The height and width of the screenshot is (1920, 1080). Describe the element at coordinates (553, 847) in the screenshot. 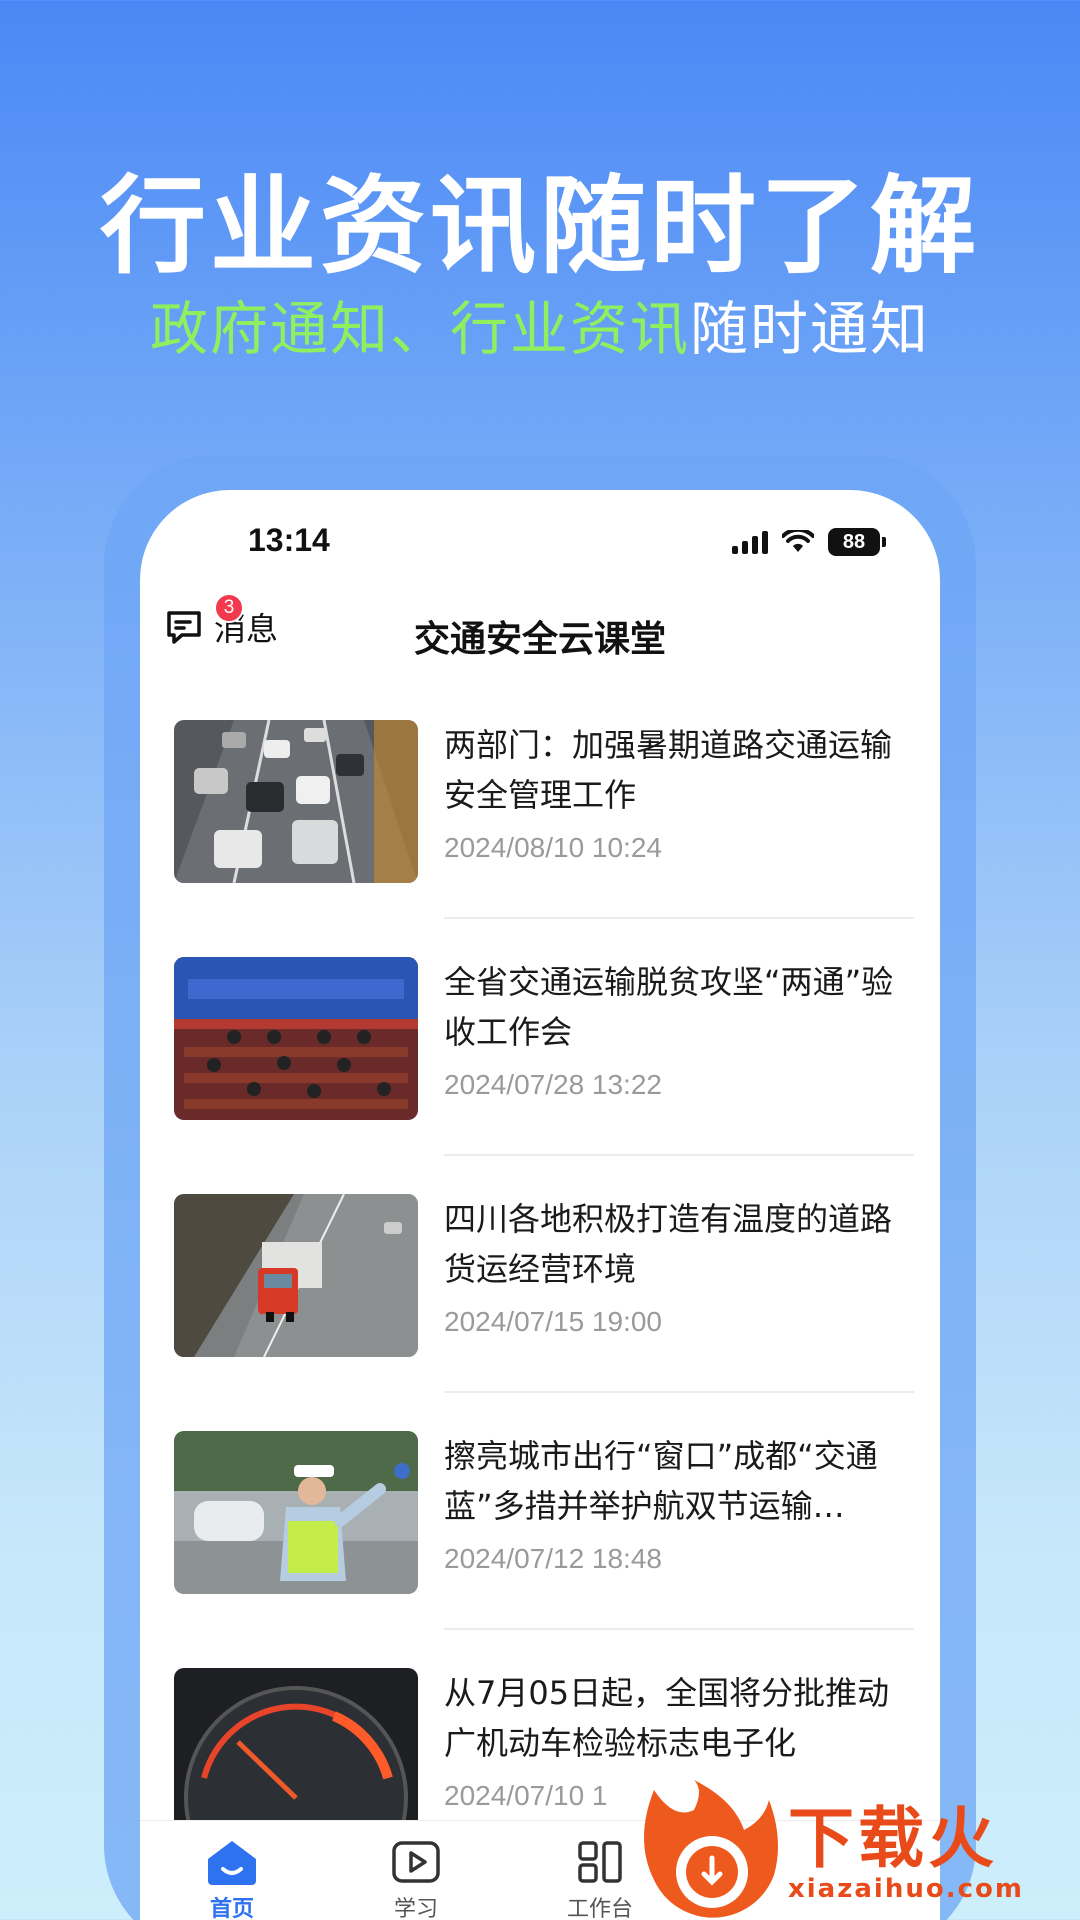

I see `news-date: 2024/08/10 10:24` at that location.